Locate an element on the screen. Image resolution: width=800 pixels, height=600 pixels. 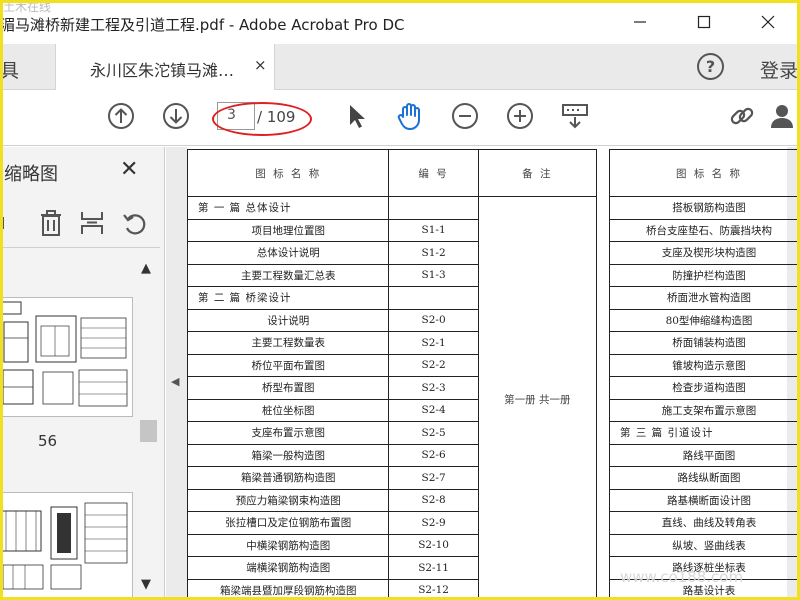
page-display-icon is located at coordinates (575, 116).